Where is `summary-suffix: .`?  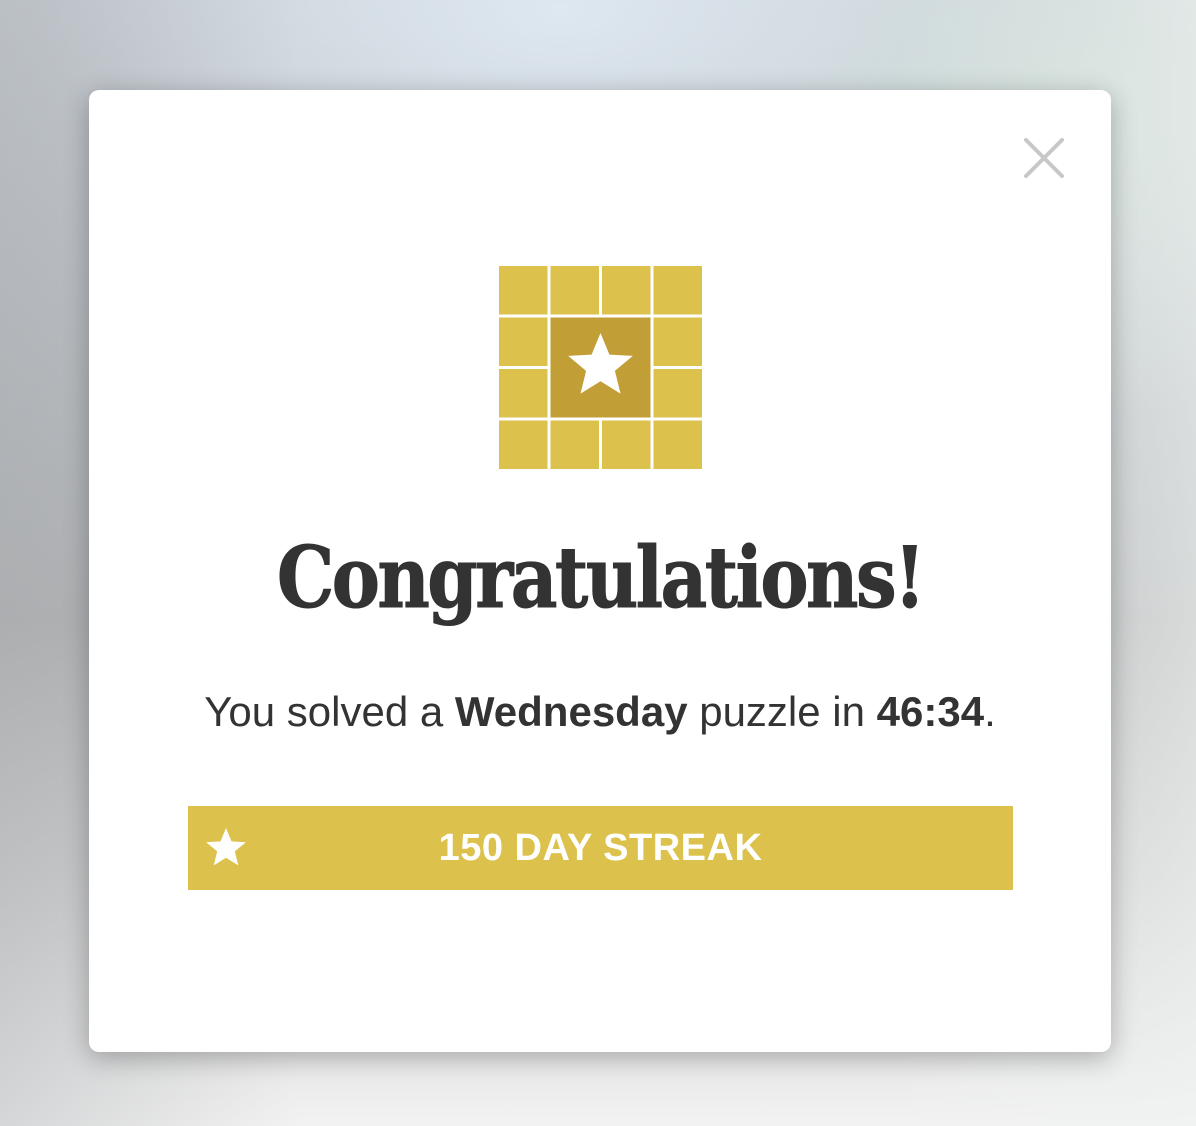
summary-suffix: . is located at coordinates (990, 711).